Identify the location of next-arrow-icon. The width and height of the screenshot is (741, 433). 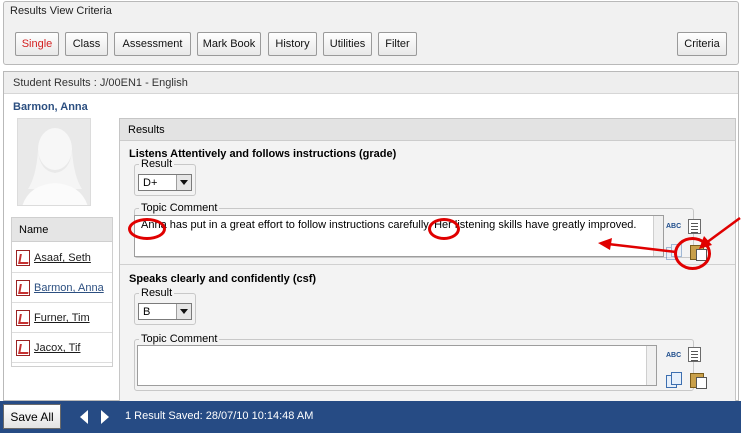
(105, 417).